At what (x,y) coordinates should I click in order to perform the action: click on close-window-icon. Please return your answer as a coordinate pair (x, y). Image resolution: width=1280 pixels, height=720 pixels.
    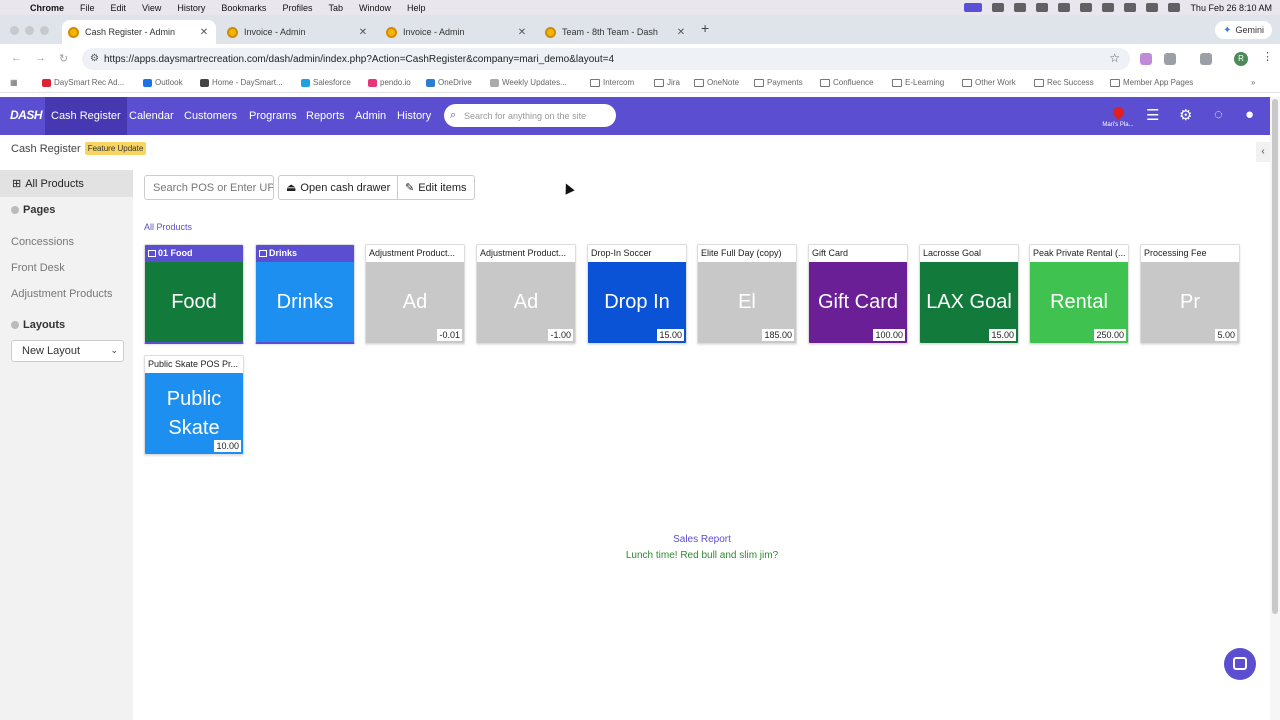
    Looking at the image, I should click on (14, 30).